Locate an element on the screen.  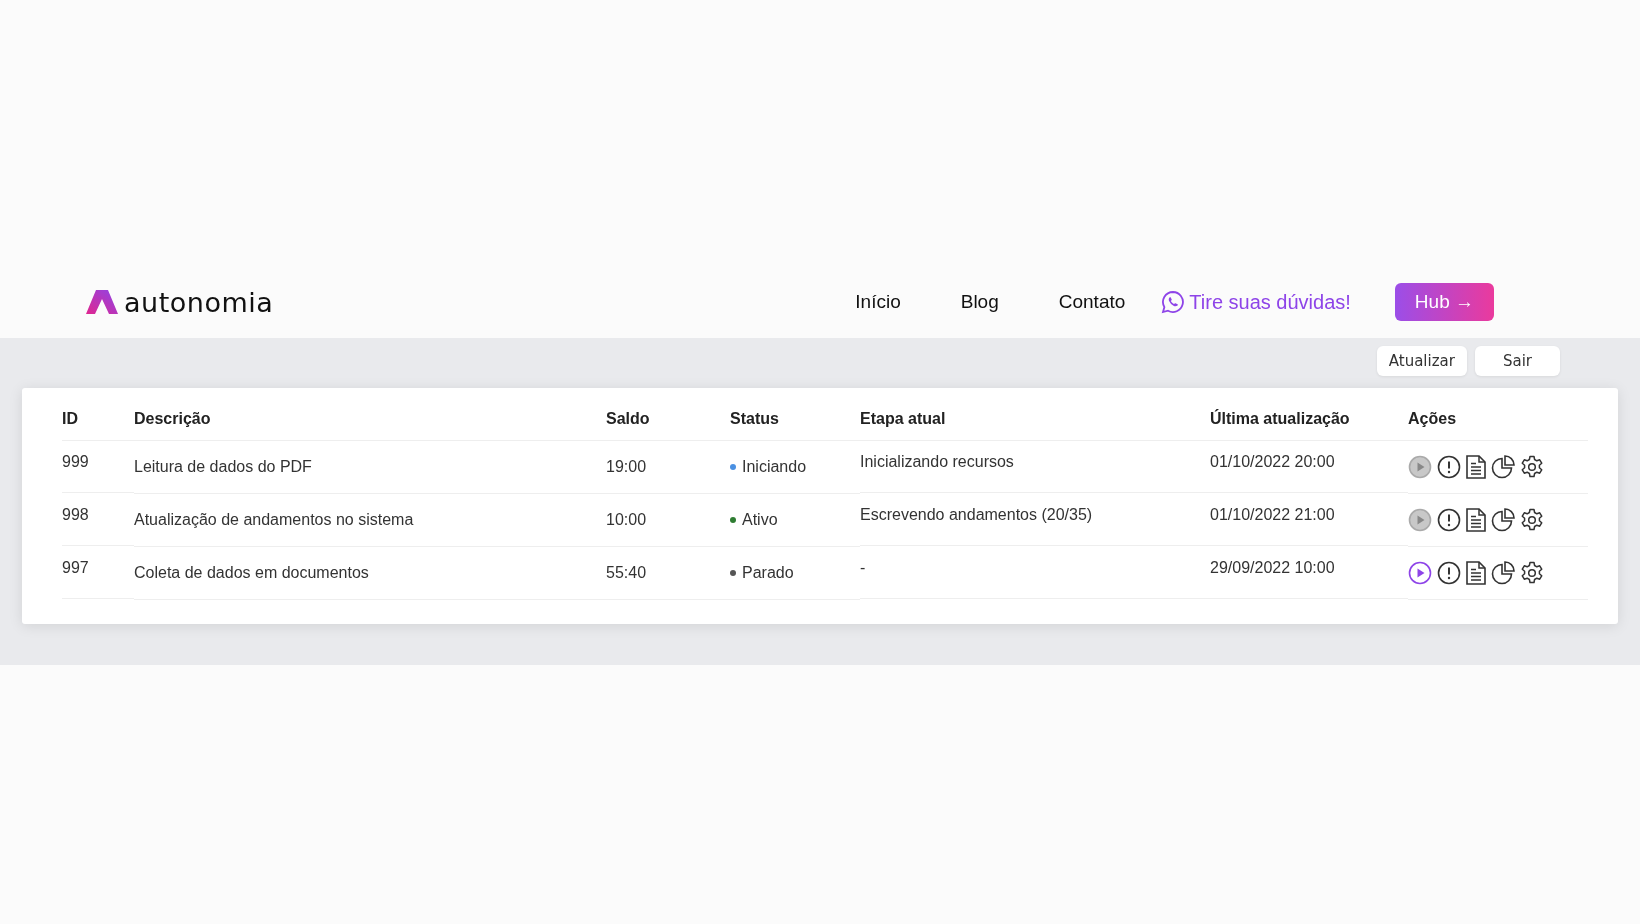
table-cell: 997 is located at coordinates (98, 573).